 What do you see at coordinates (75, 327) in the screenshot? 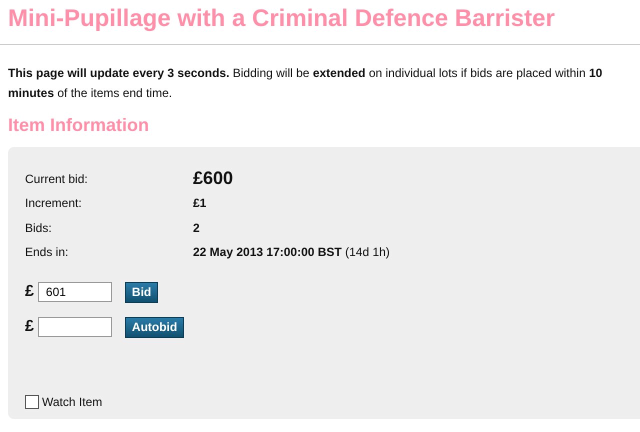
I see `autobid-amount-field` at bounding box center [75, 327].